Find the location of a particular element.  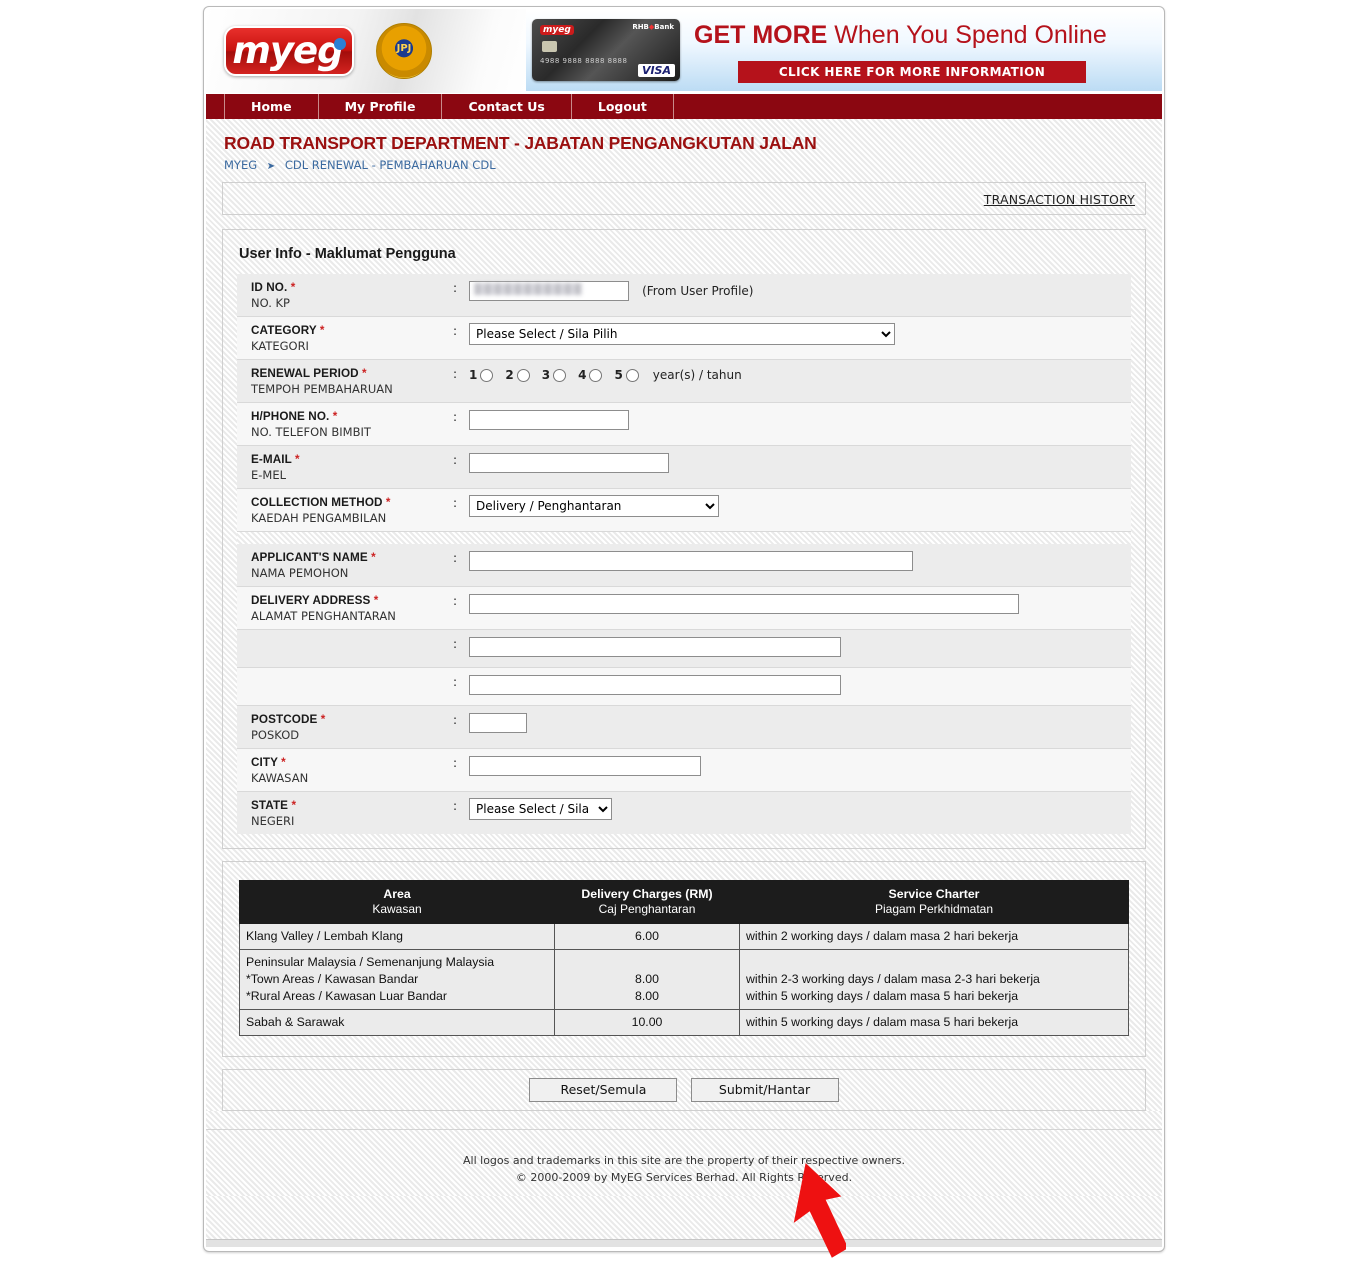

field-postcode is located at coordinates (797, 722).